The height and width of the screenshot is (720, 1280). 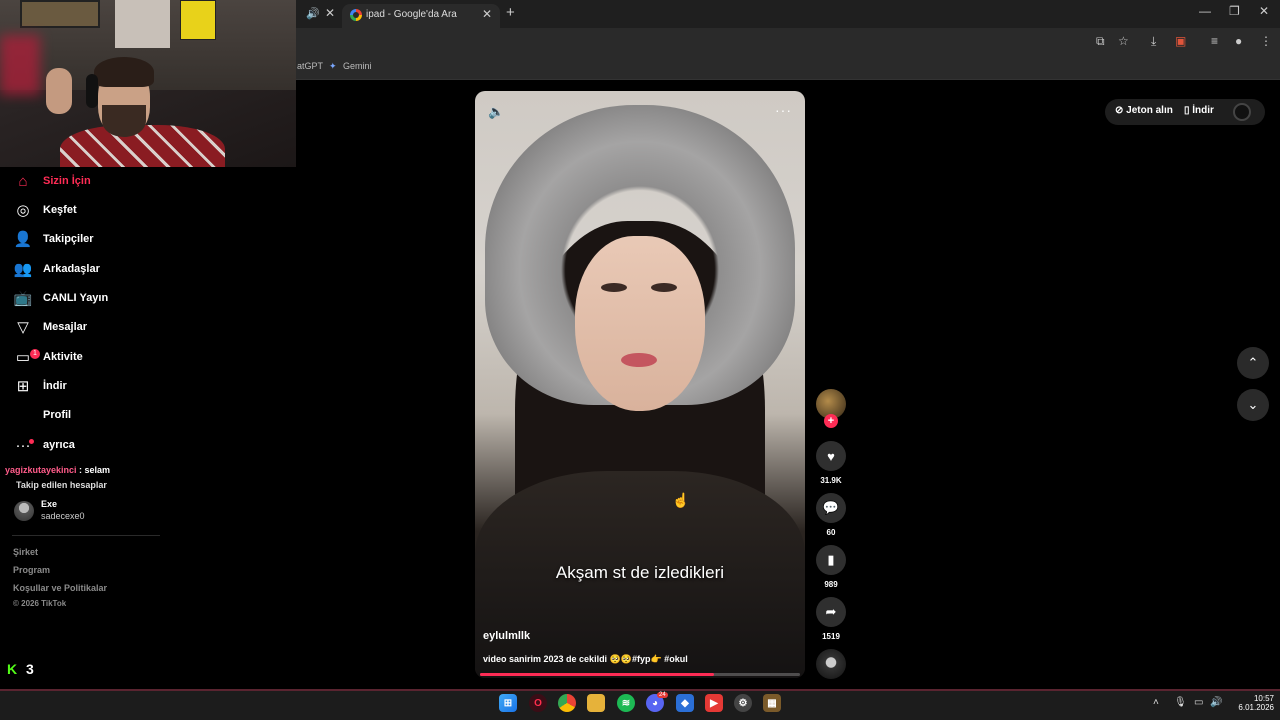 What do you see at coordinates (103, 210) in the screenshot?
I see `sidebar-item-explore: ◎ Keşfet` at bounding box center [103, 210].